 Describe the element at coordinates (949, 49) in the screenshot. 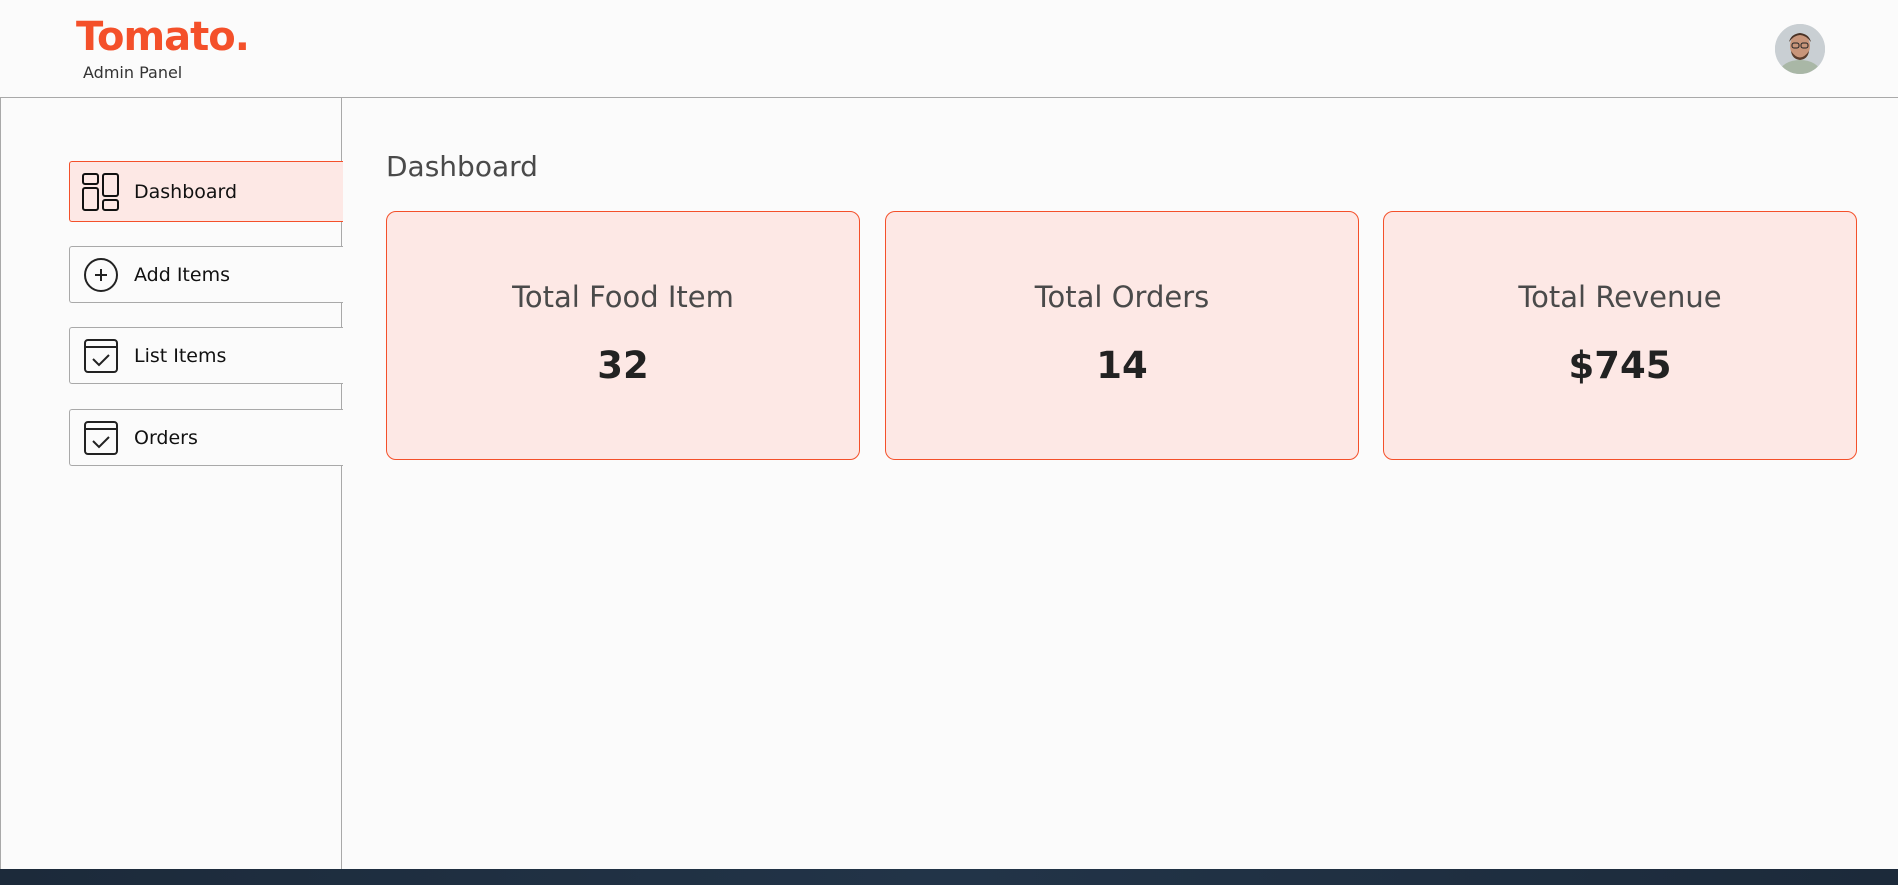

I see `top-header: Tomato. Admin Panel` at that location.